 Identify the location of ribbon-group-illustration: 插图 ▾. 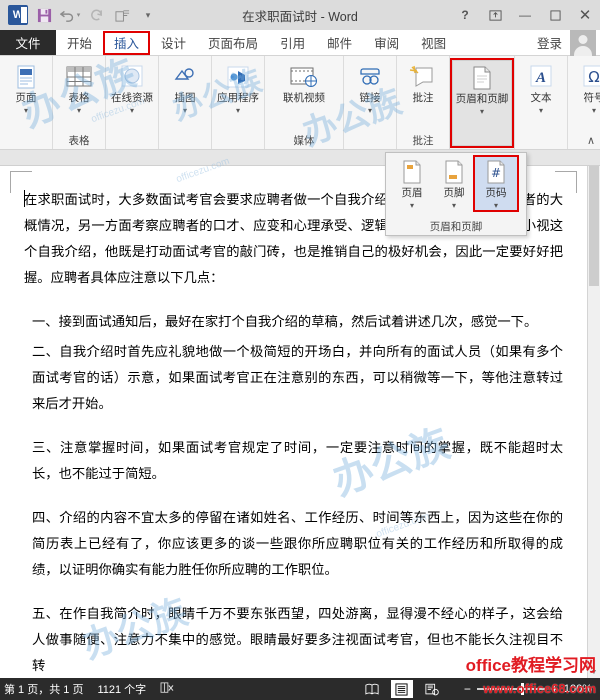
(185, 102).